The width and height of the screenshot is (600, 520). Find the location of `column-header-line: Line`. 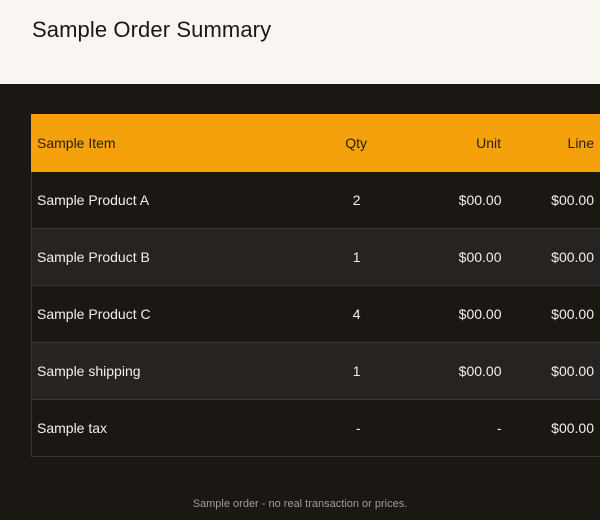

column-header-line: Line is located at coordinates (555, 143).